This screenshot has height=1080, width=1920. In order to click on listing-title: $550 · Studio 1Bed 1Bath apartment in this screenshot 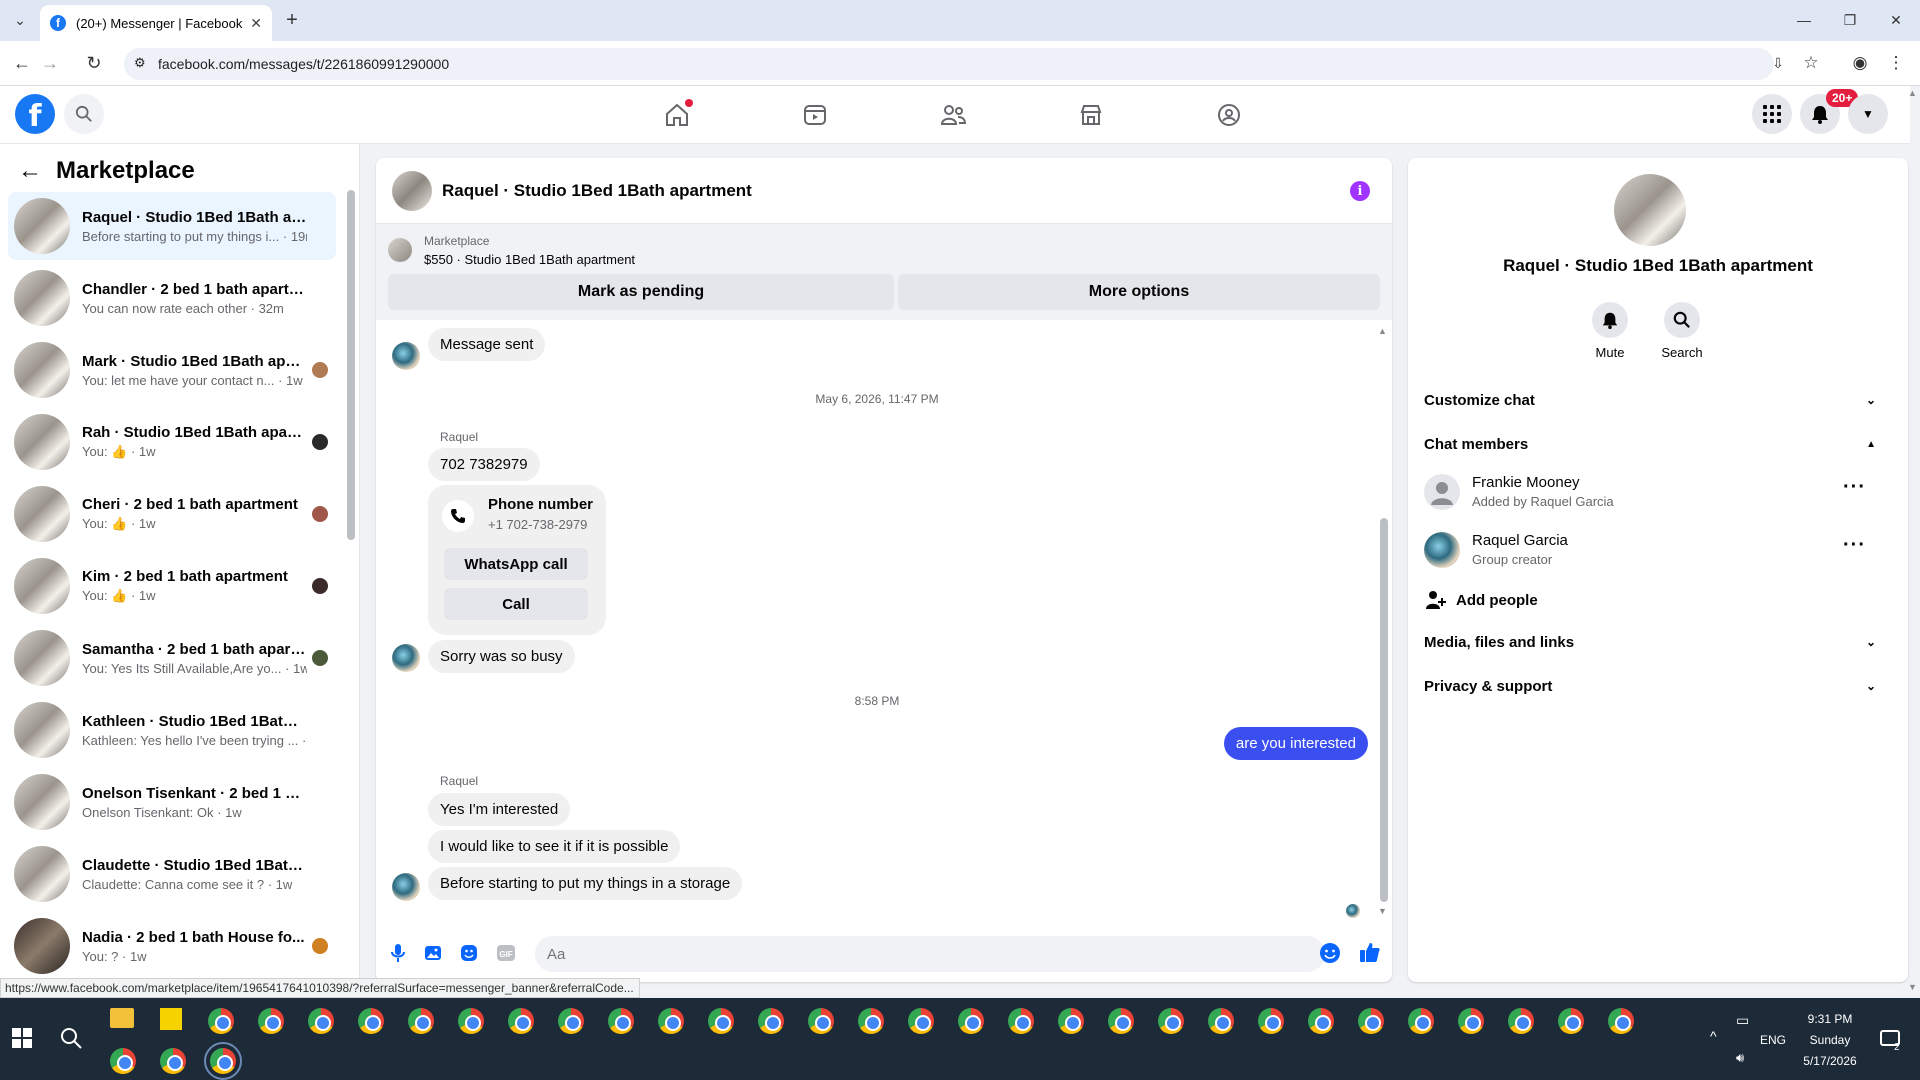, I will do `click(529, 259)`.